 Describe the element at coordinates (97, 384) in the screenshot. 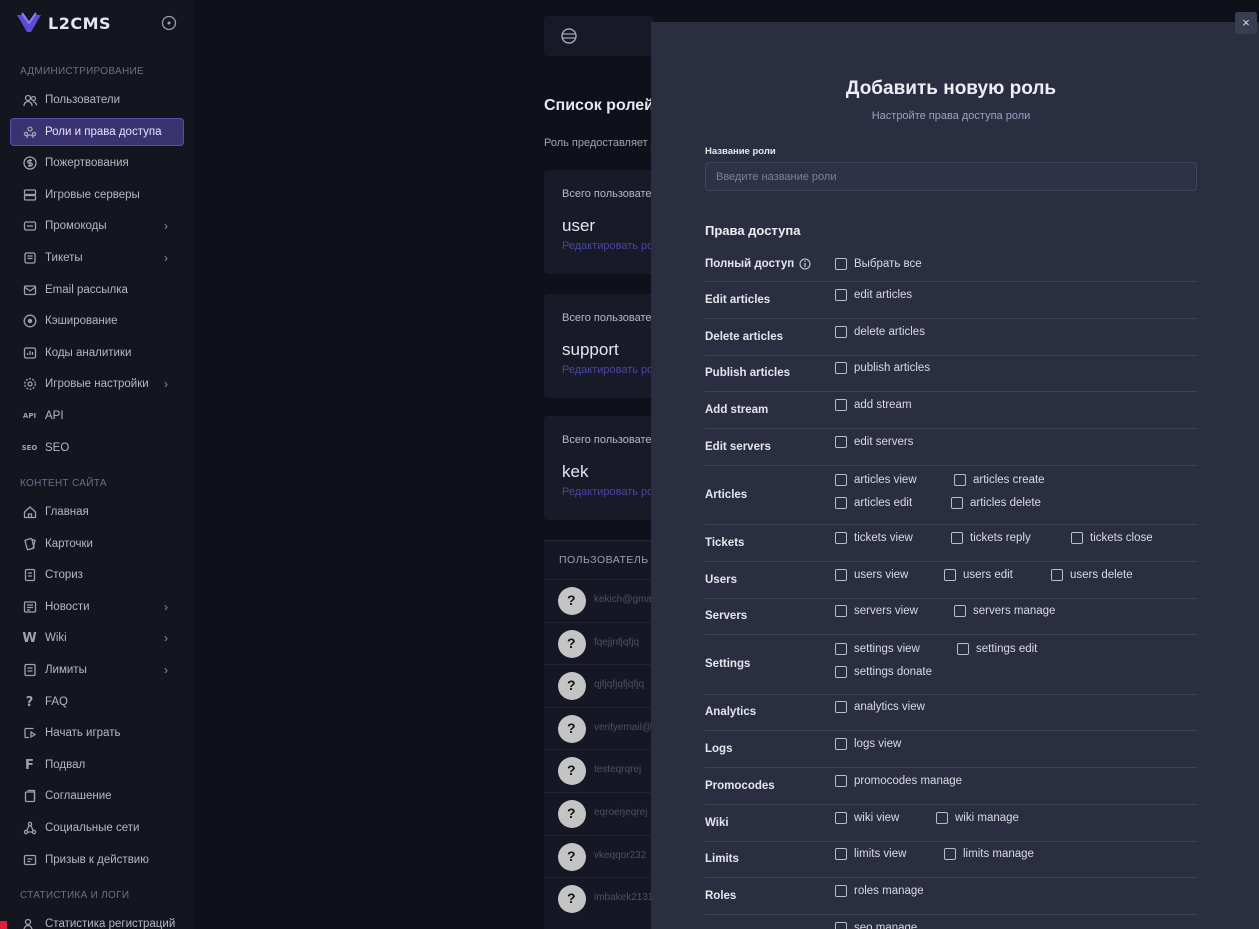

I see `sidebar-item-gear: Игровые настройки ›` at that location.